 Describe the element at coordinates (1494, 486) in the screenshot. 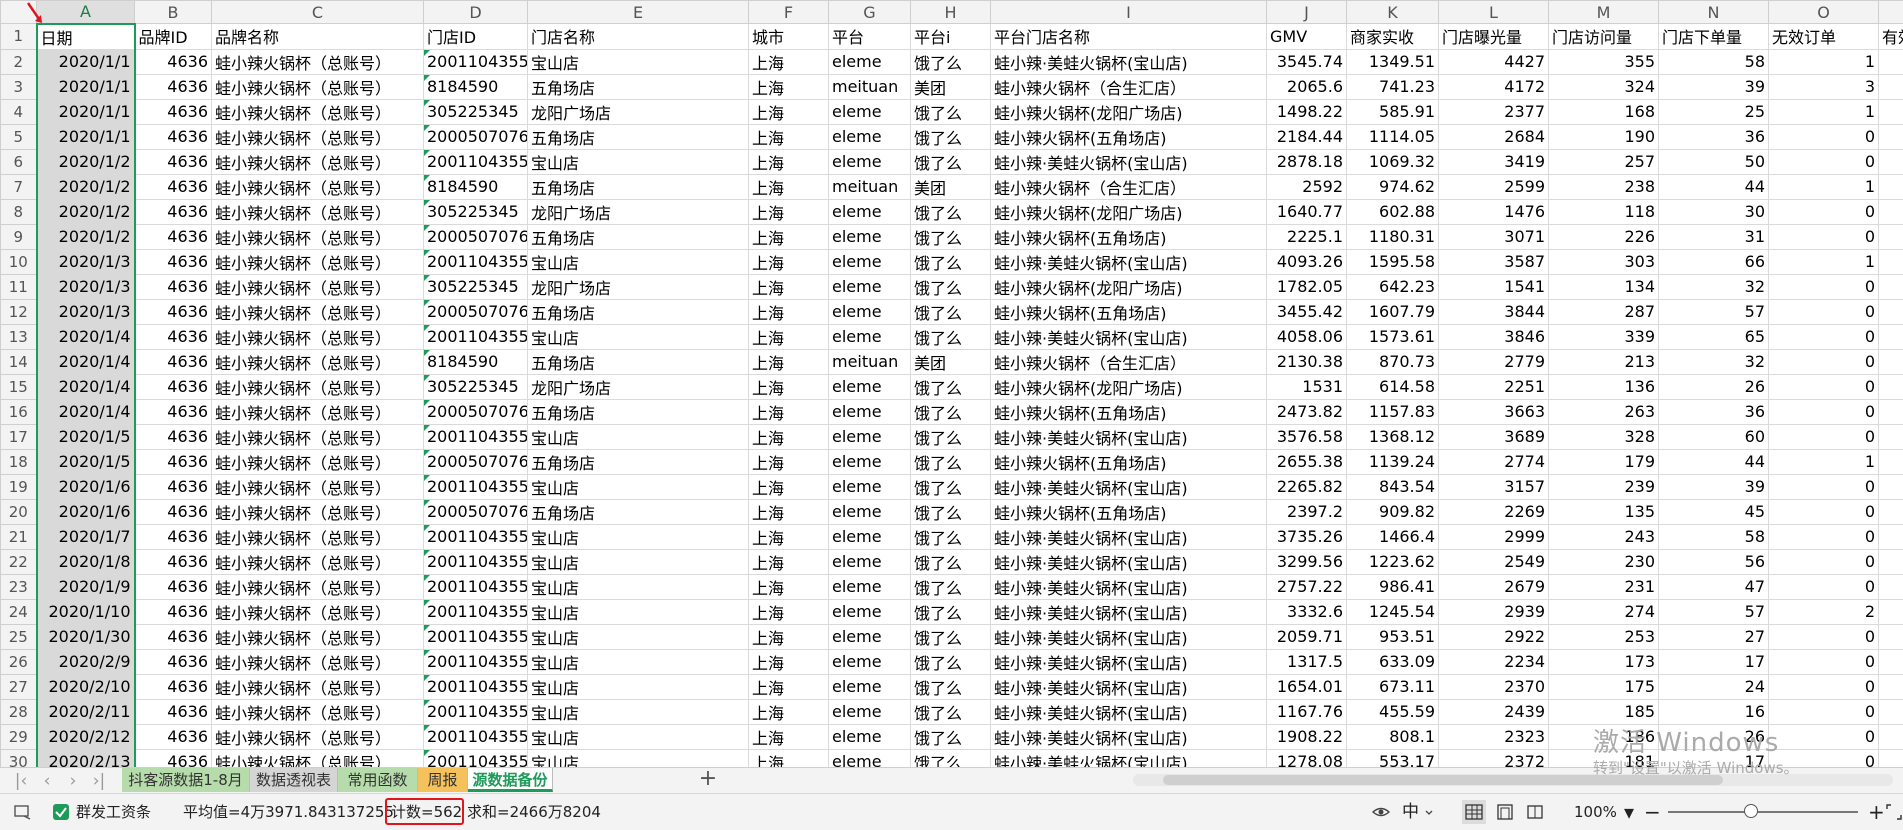

I see `cell: 3157` at that location.